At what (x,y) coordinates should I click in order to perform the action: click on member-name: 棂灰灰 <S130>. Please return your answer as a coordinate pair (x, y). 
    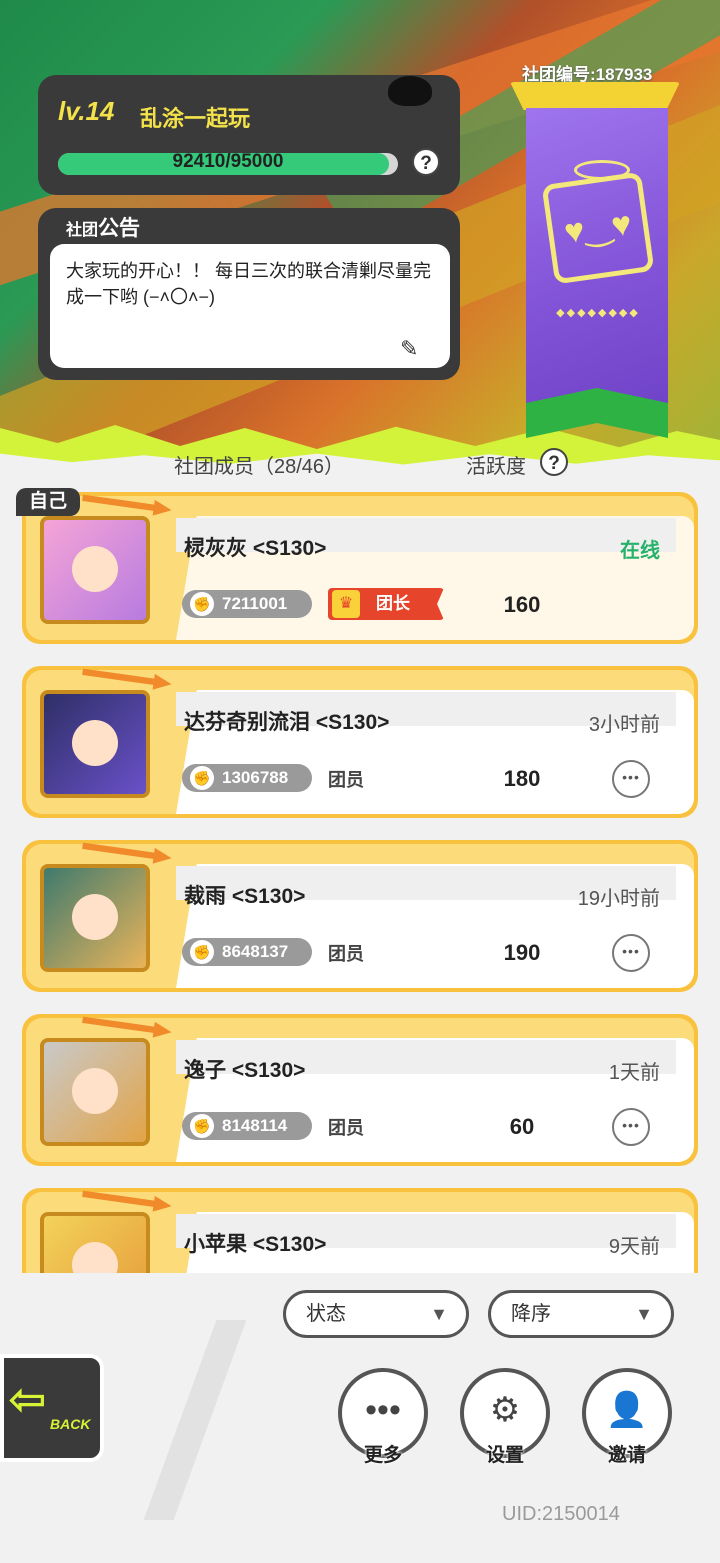
    Looking at the image, I should click on (255, 548).